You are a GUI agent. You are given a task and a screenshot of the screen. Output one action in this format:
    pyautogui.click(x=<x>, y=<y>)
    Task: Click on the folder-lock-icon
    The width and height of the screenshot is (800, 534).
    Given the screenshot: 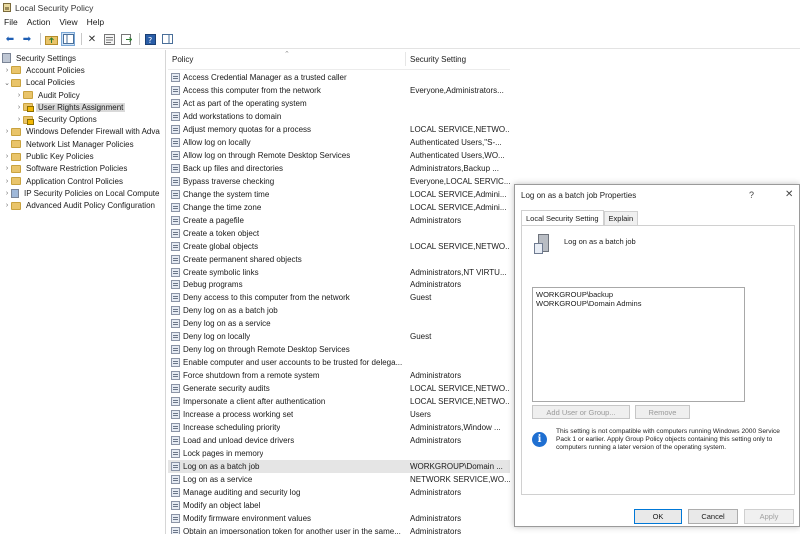 What is the action you would take?
    pyautogui.click(x=28, y=120)
    